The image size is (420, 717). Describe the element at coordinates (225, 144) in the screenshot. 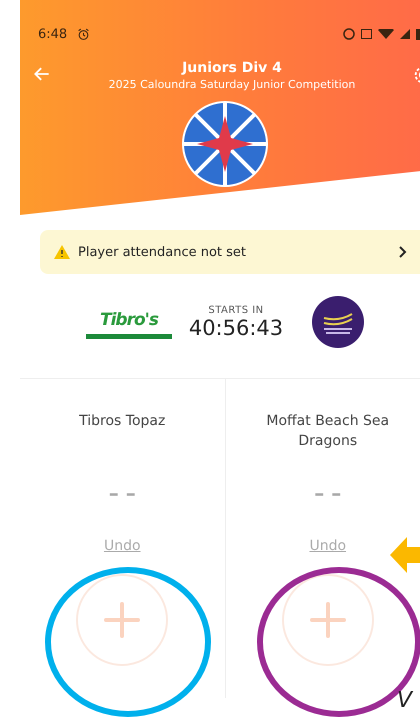

I see `competition-logo-icon` at that location.